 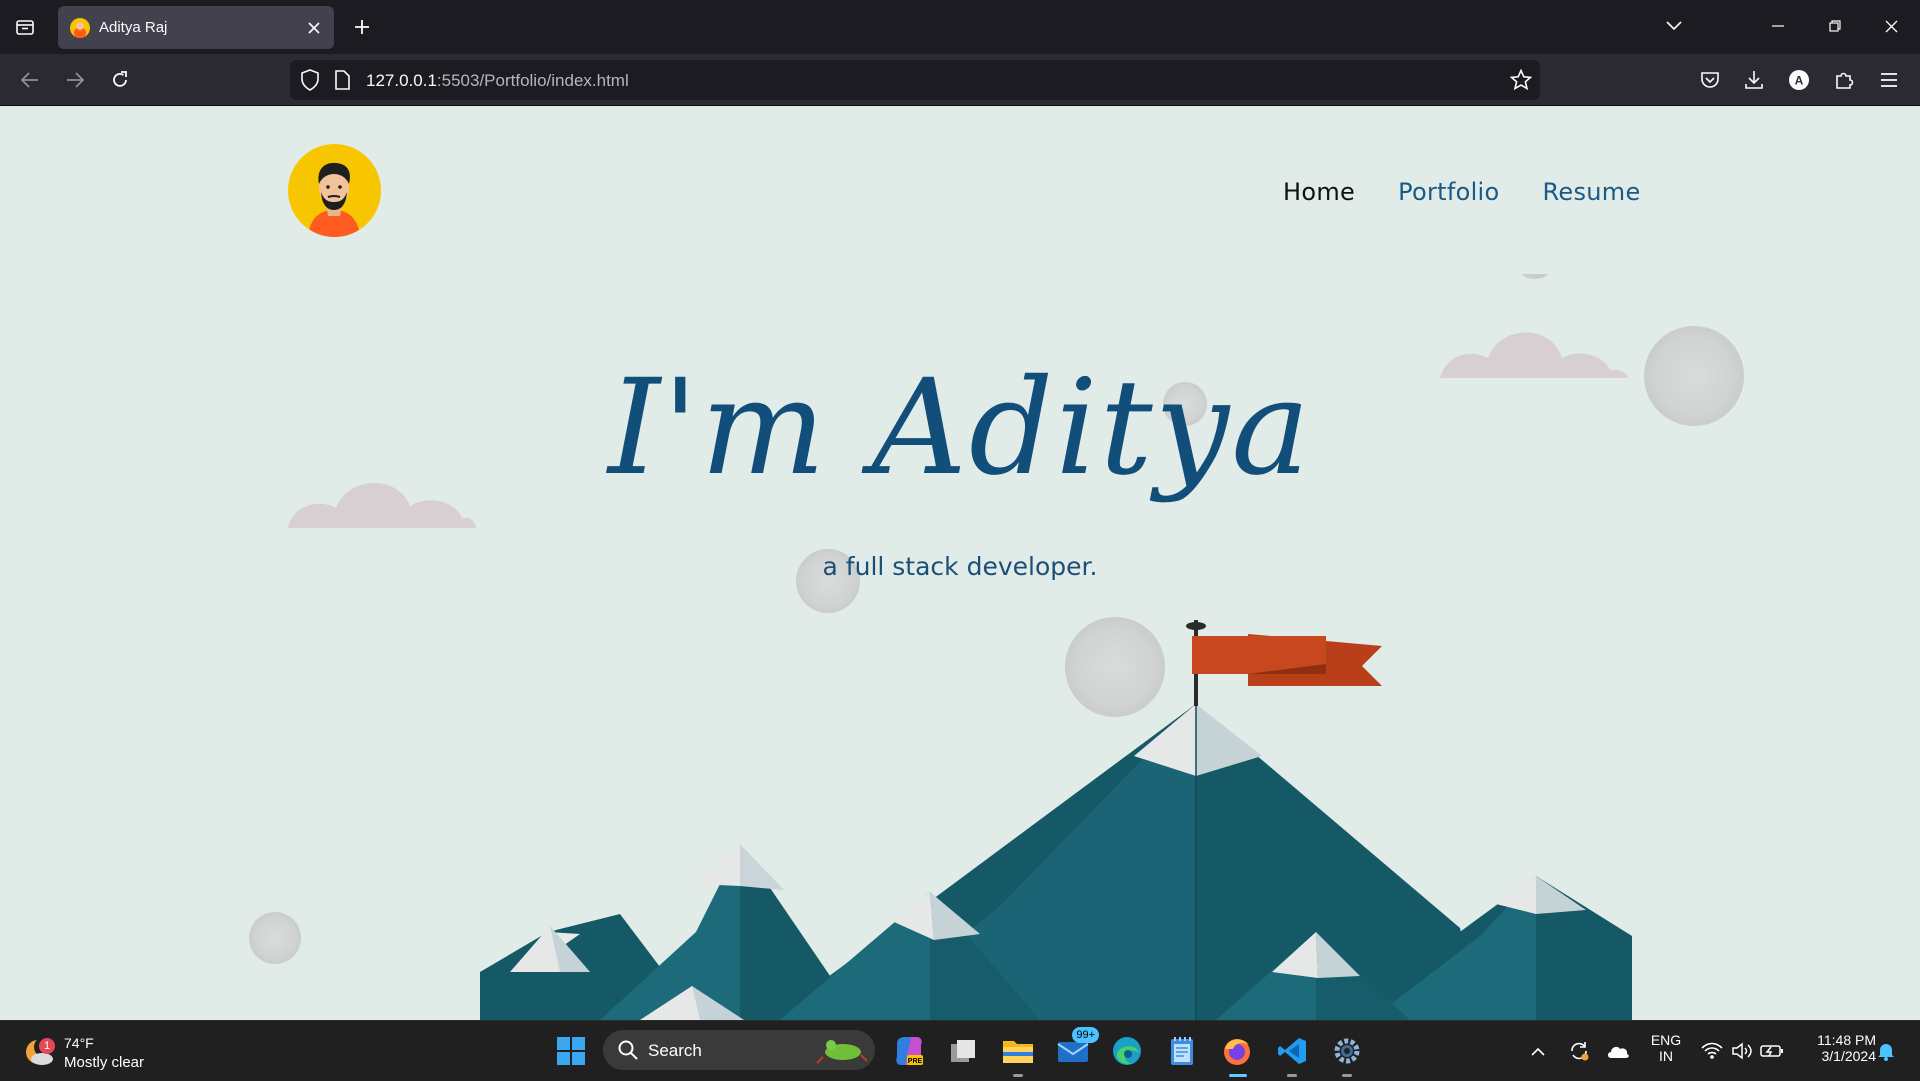 I want to click on language-indicator: ENG IN, so click(x=1666, y=1048).